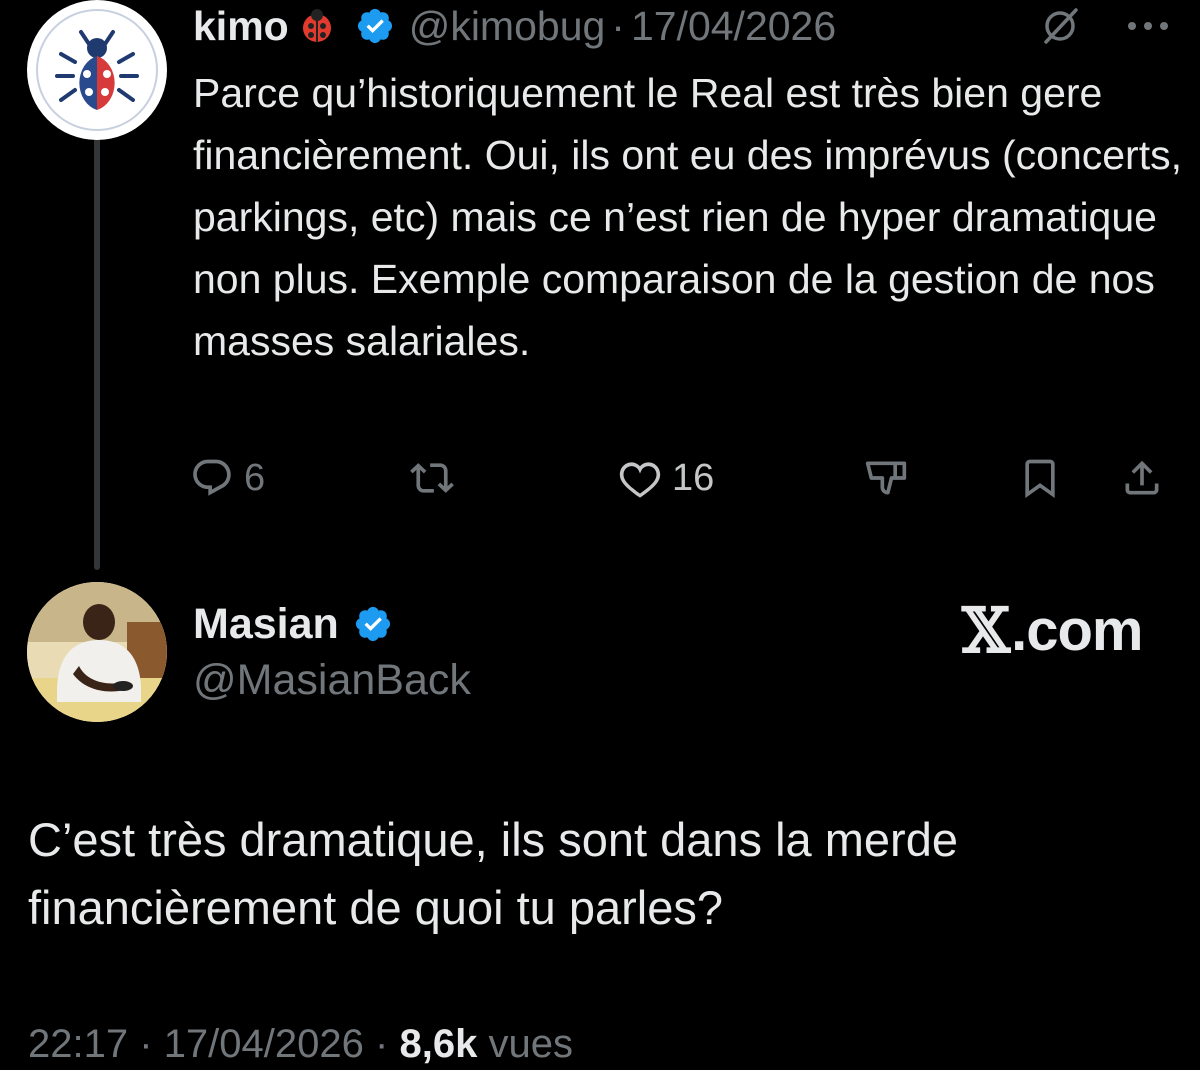 The image size is (1200, 1070). I want to click on tweet-time: 22:17, so click(78, 1044).